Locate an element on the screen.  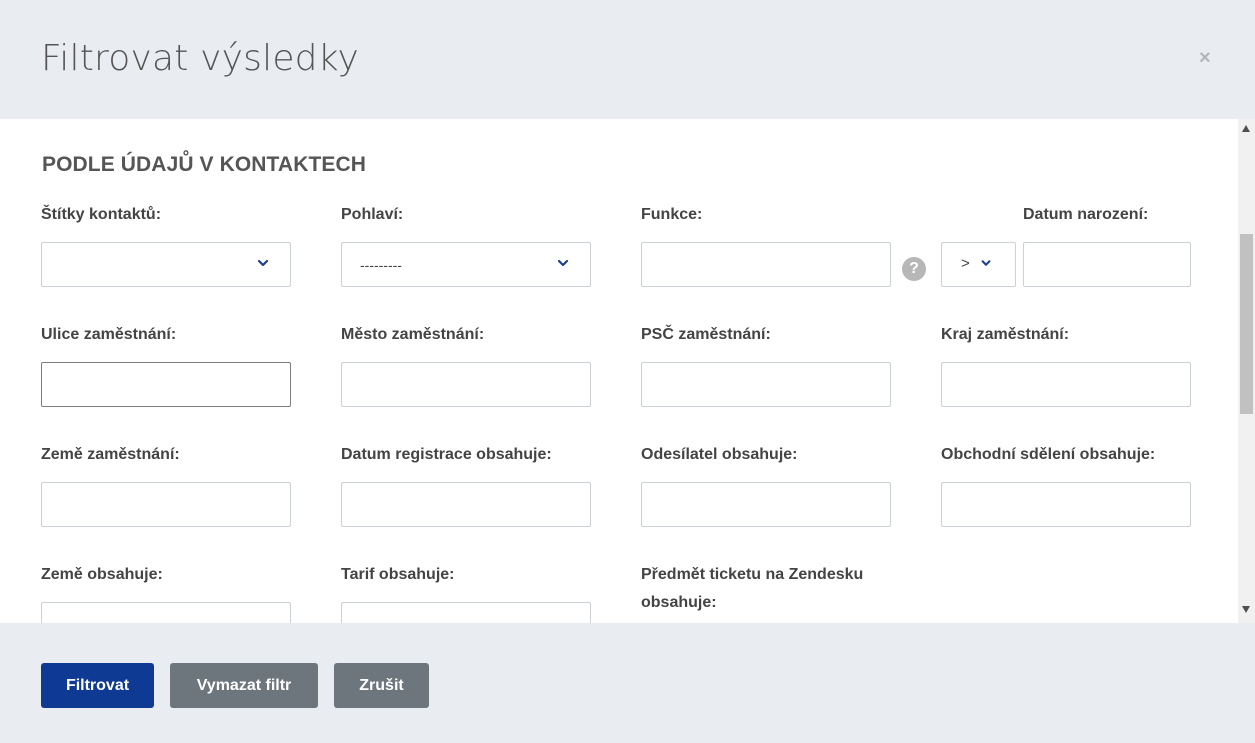
function-label: Funkce: is located at coordinates (672, 214).